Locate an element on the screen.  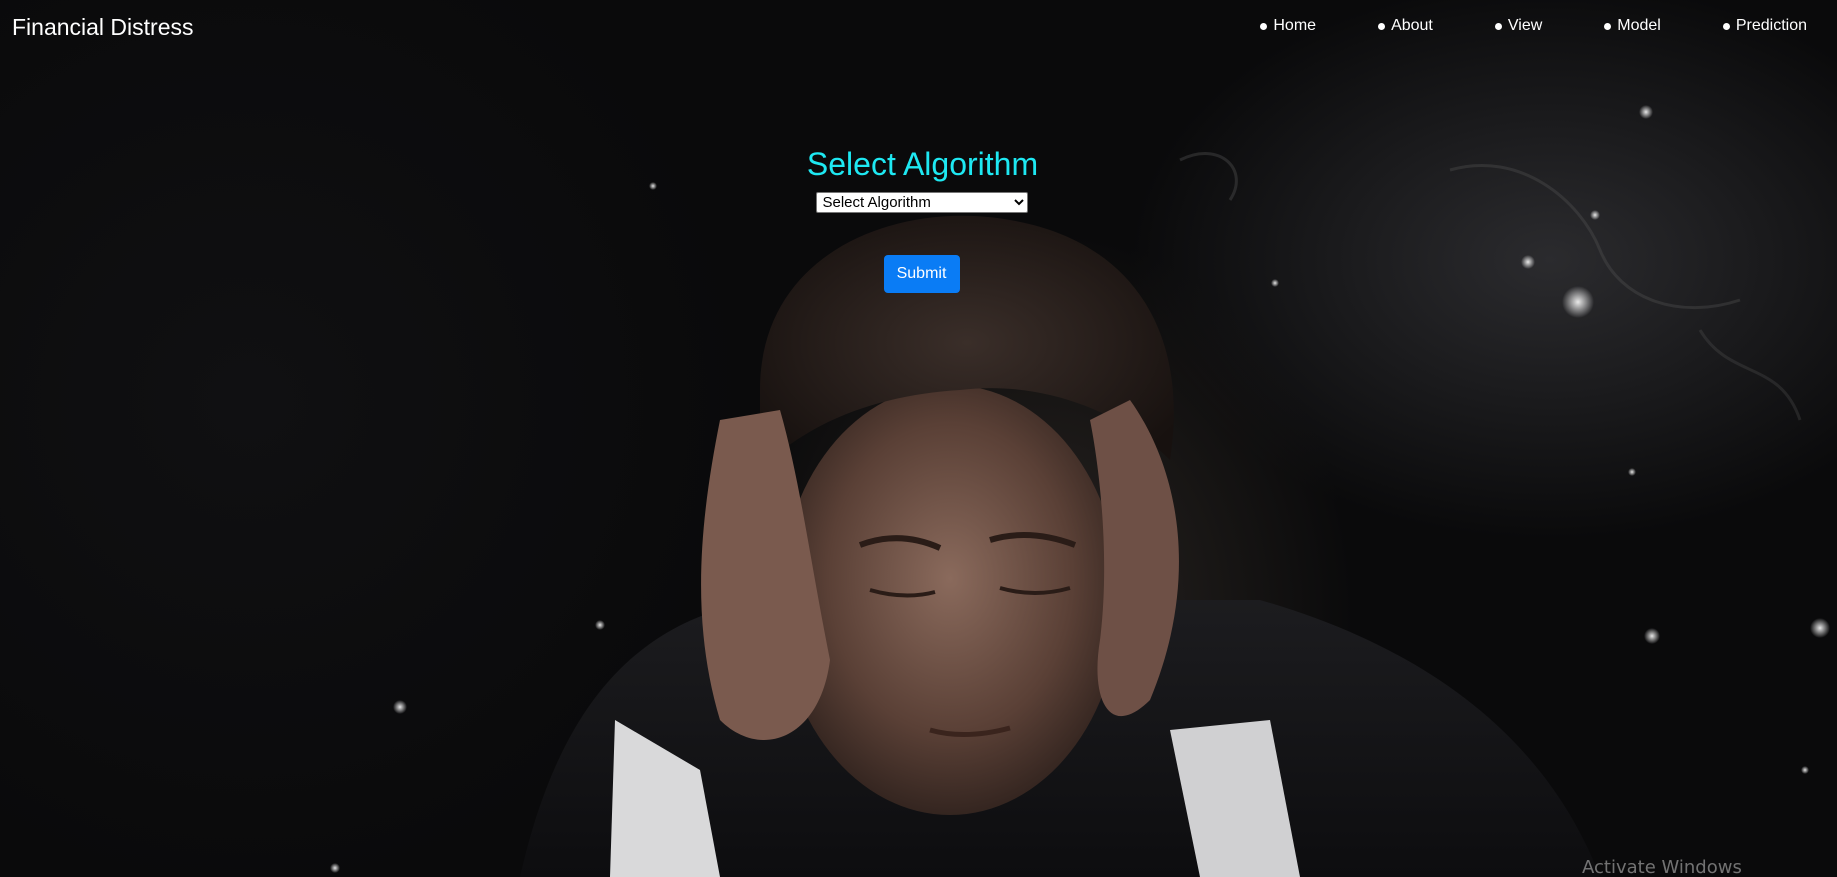
select-wrapper: Select Algorithm is located at coordinates (918, 202).